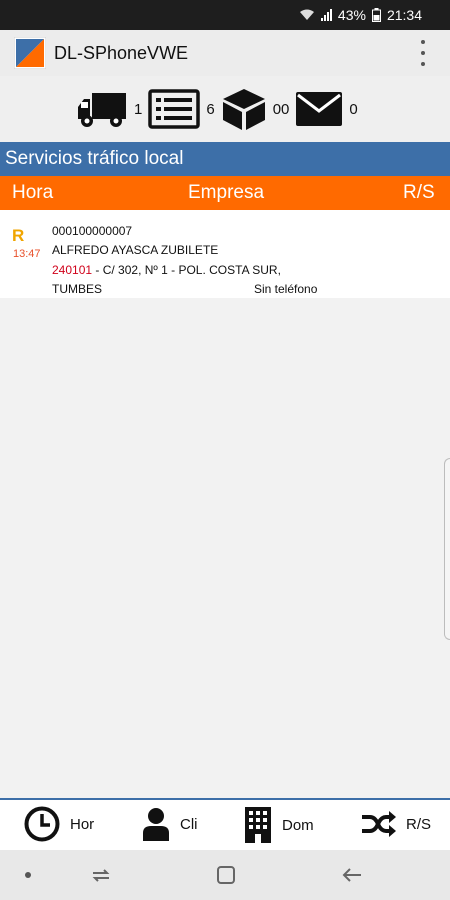 The width and height of the screenshot is (450, 900). I want to click on list-icon, so click(174, 109).